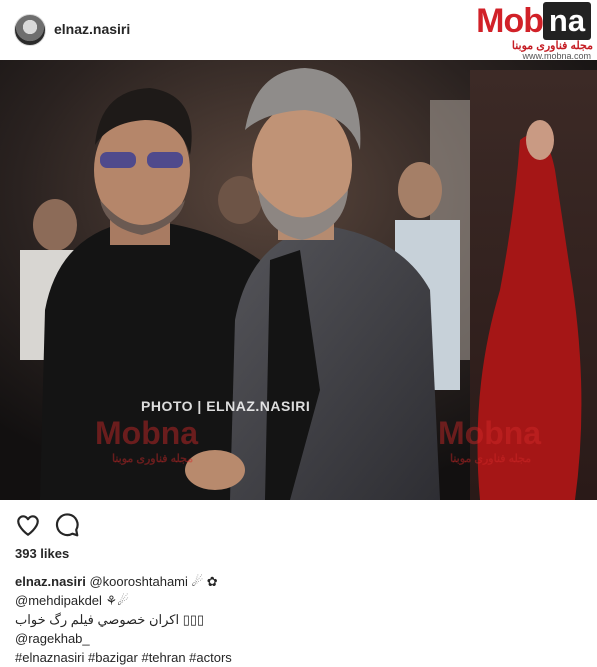 The image size is (597, 667). What do you see at coordinates (28, 525) in the screenshot?
I see `heart-icon` at bounding box center [28, 525].